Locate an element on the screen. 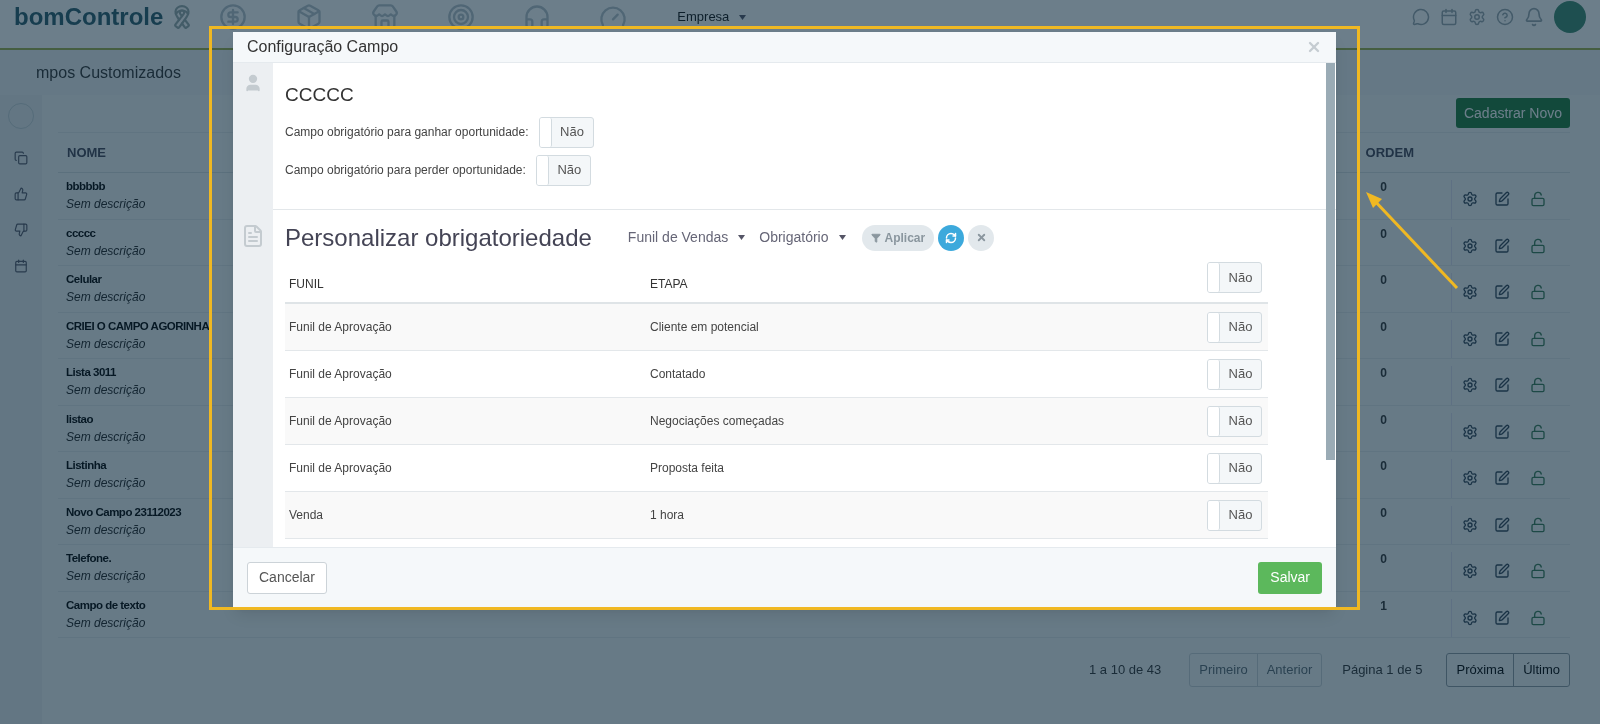  help-icon is located at coordinates (1505, 17).